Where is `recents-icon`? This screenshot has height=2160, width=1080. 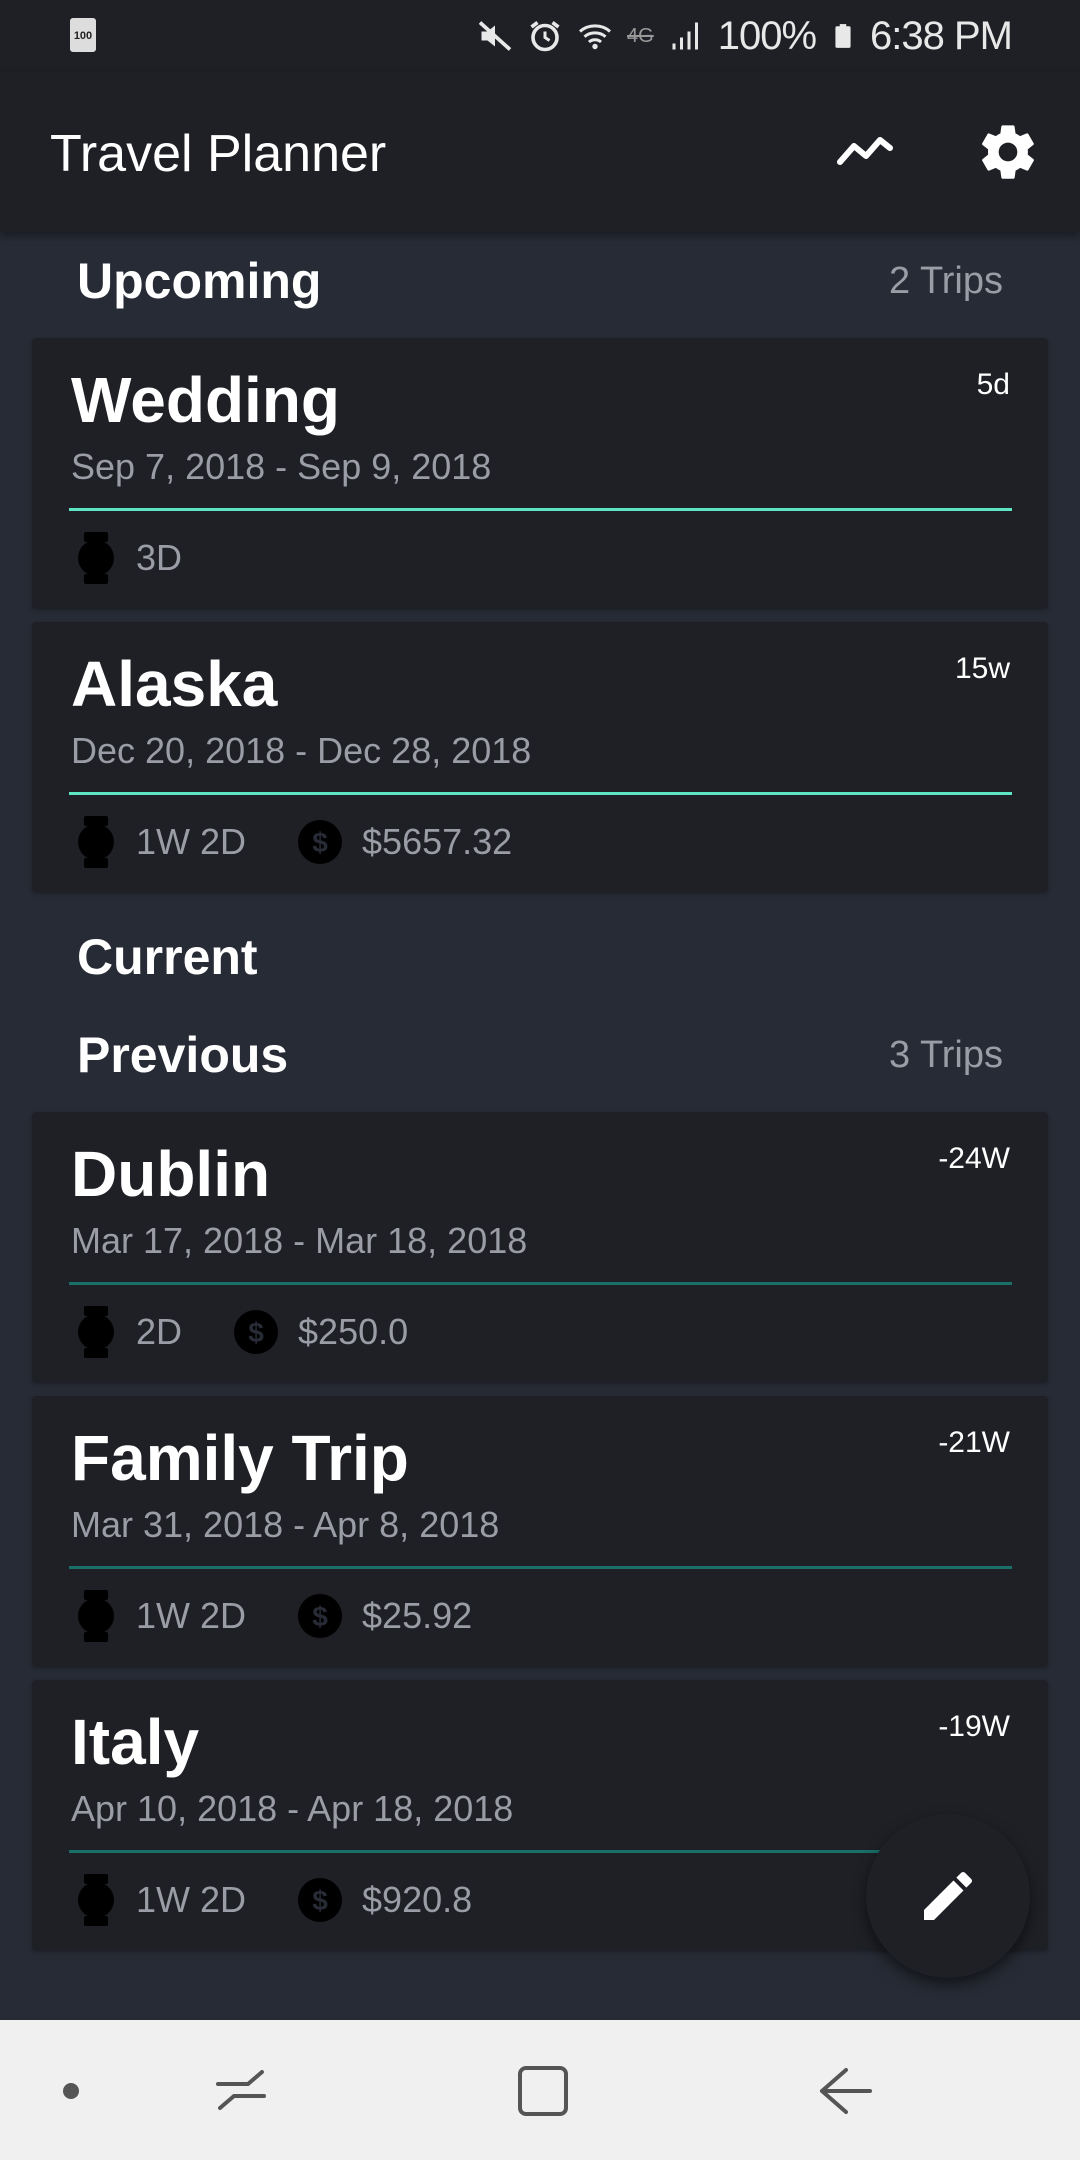 recents-icon is located at coordinates (241, 2090).